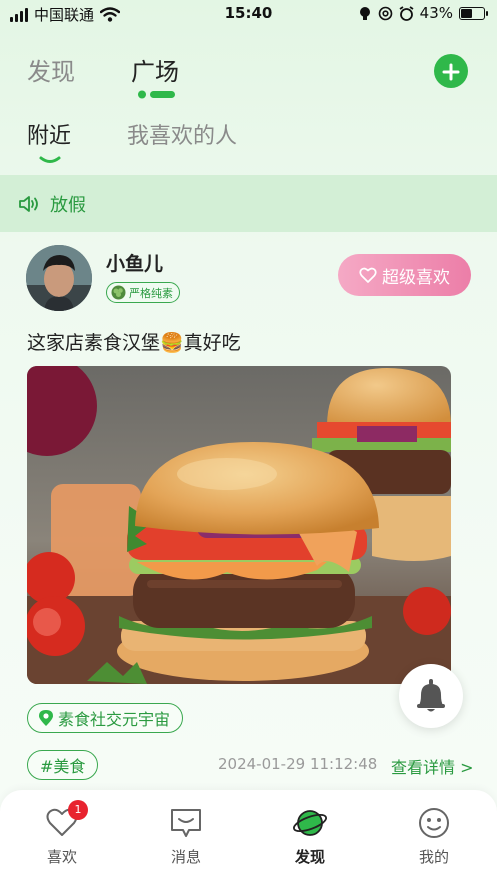 This screenshot has height=883, width=497. I want to click on vegetable-icon, so click(118, 292).